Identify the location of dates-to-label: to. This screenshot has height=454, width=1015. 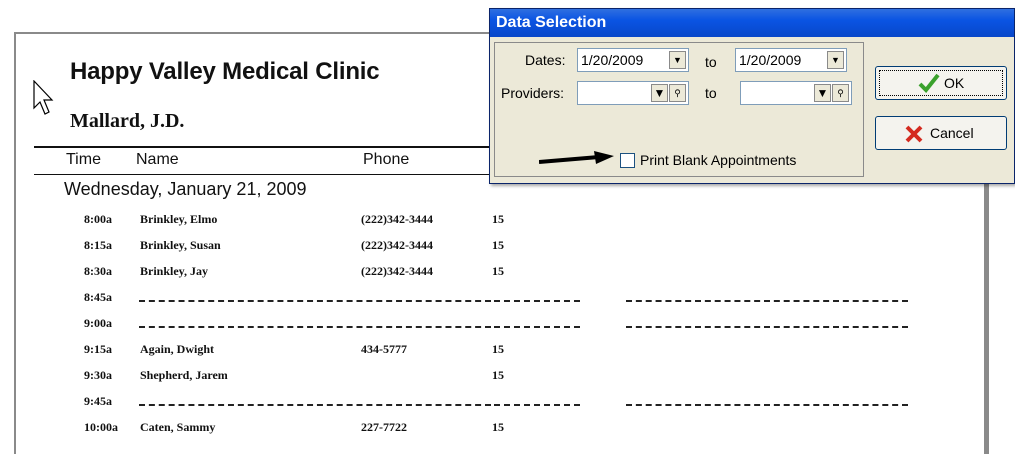
(711, 62).